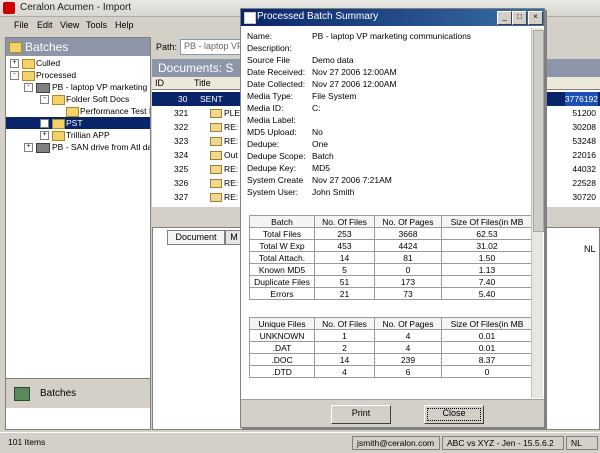  I want to click on prop-row: System User: John Smith, so click(301, 192).